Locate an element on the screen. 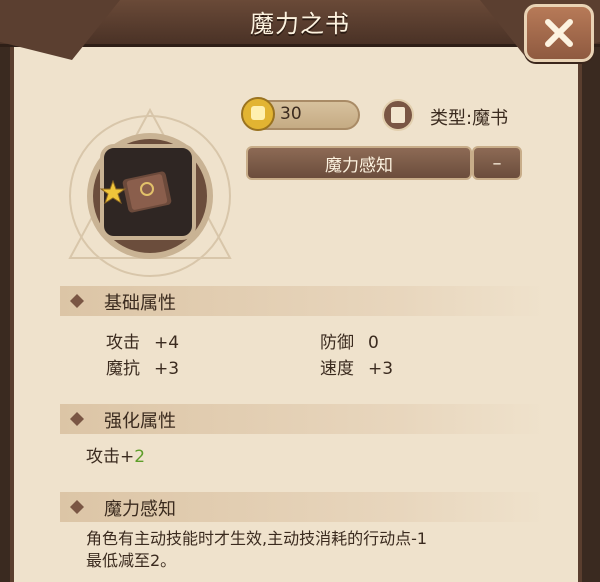 Image resolution: width=600 pixels, height=582 pixels. close-icon is located at coordinates (559, 33).